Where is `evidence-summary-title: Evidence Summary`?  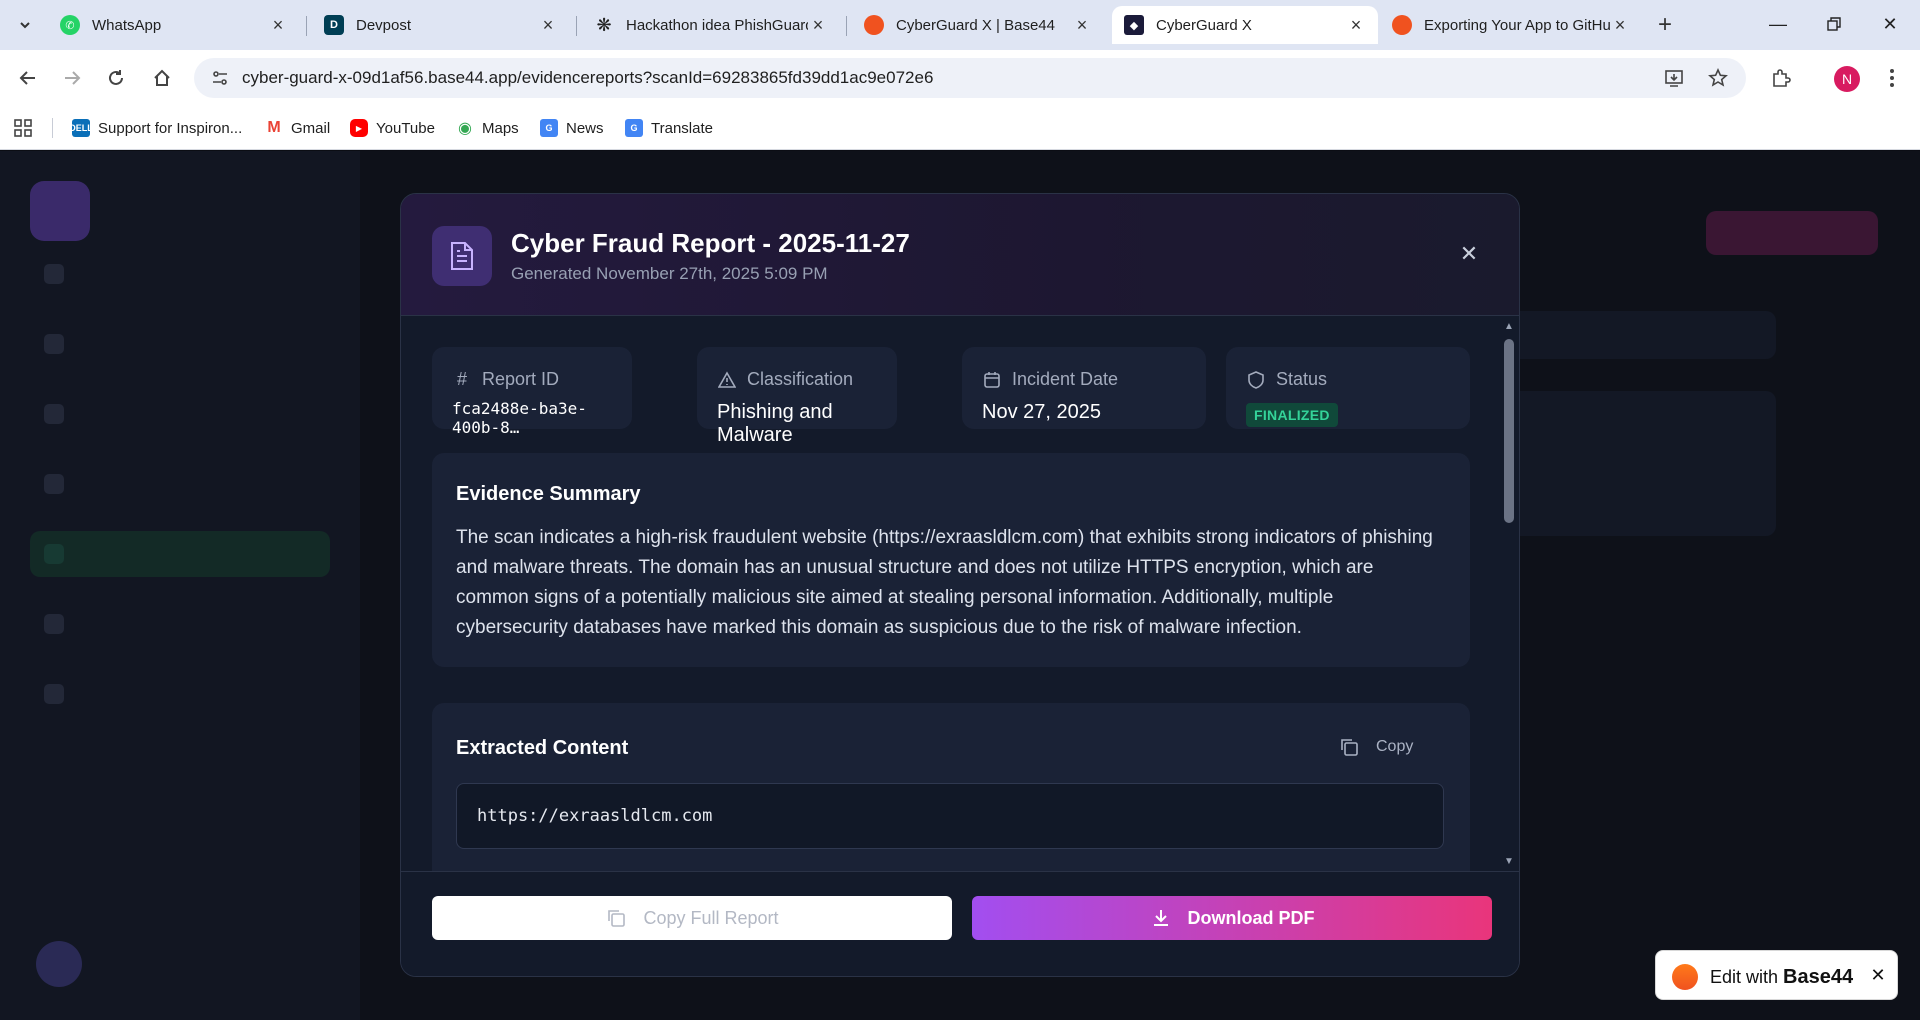 evidence-summary-title: Evidence Summary is located at coordinates (548, 494).